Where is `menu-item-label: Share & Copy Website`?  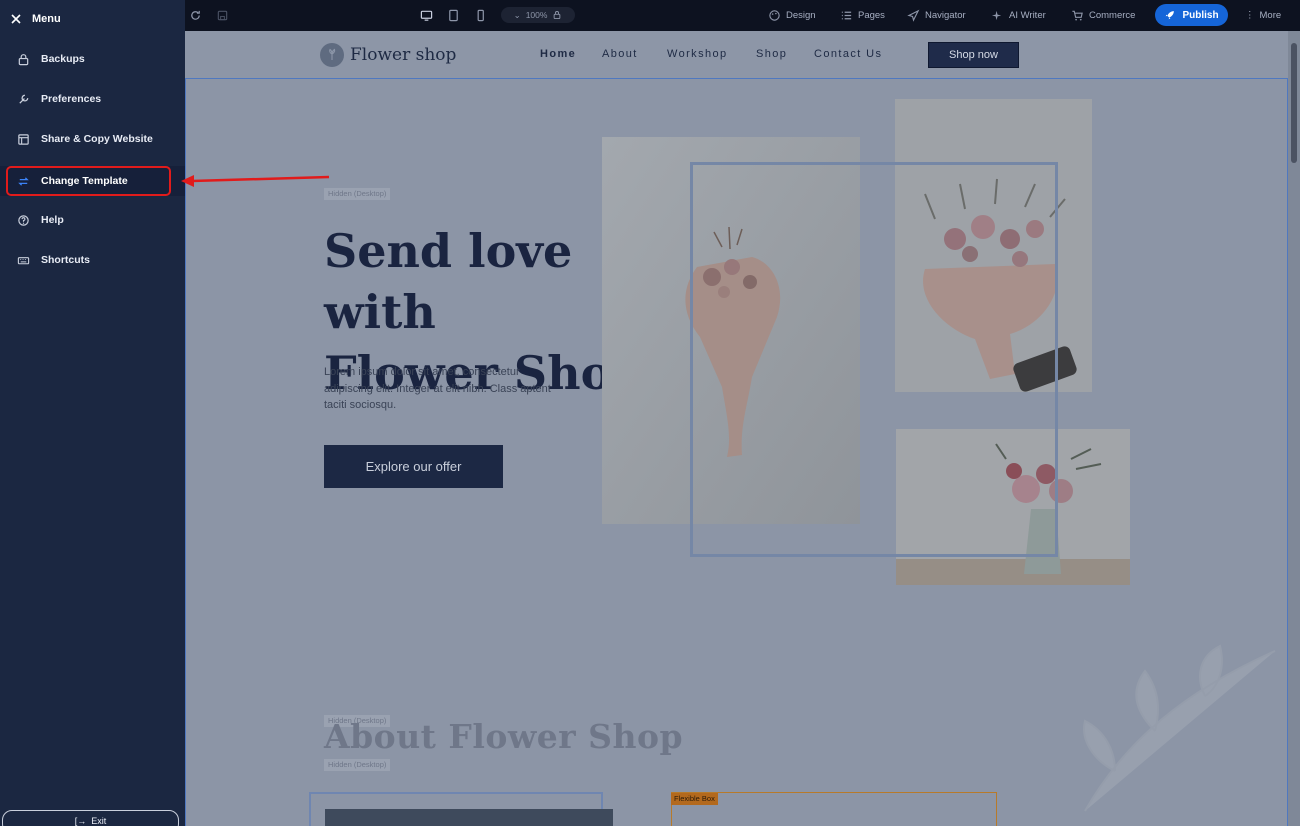
menu-item-label: Share & Copy Website is located at coordinates (97, 139).